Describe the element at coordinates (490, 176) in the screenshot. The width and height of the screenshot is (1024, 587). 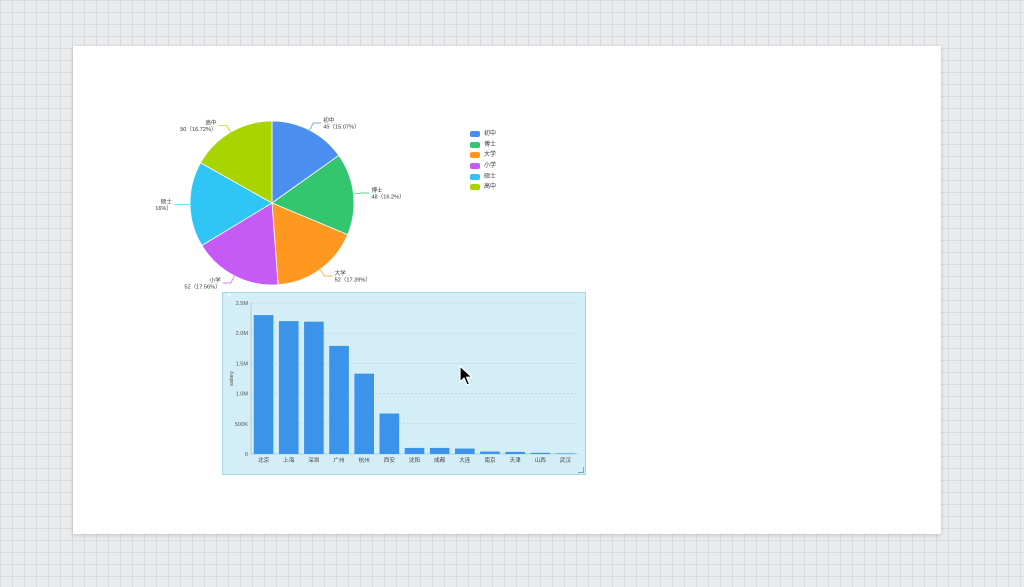
I see `legend-label: 硕士` at that location.